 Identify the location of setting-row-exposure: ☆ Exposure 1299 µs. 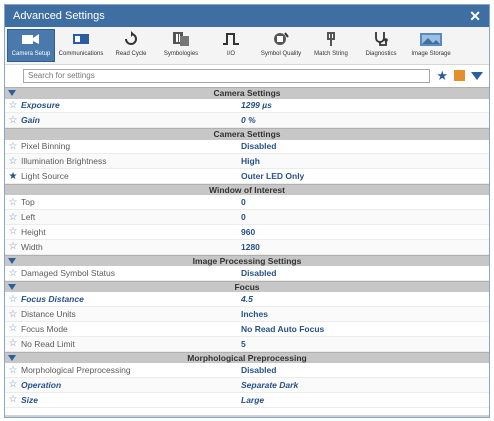
(247, 106).